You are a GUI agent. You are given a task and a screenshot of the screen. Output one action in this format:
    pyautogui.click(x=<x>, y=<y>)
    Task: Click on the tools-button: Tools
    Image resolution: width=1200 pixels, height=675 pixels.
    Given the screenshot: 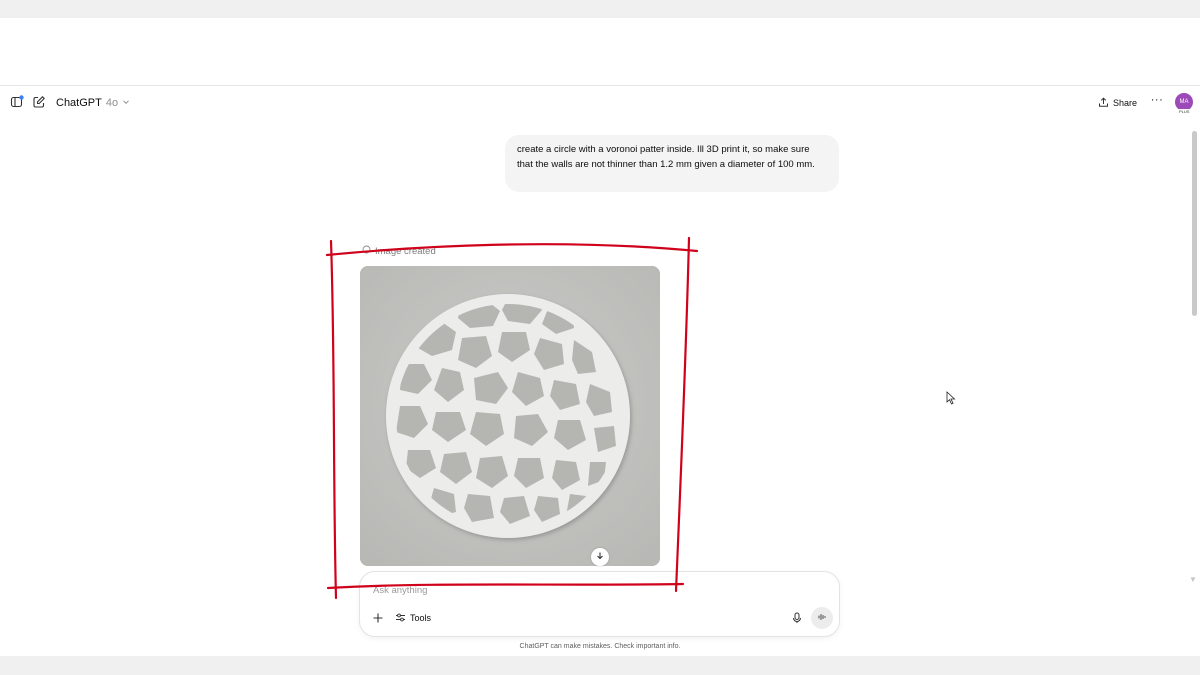 What is the action you would take?
    pyautogui.click(x=413, y=618)
    